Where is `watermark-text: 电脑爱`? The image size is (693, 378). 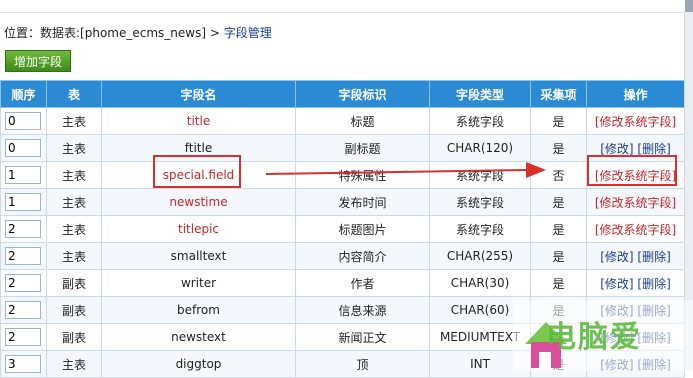 watermark-text: 电脑爱 is located at coordinates (594, 337).